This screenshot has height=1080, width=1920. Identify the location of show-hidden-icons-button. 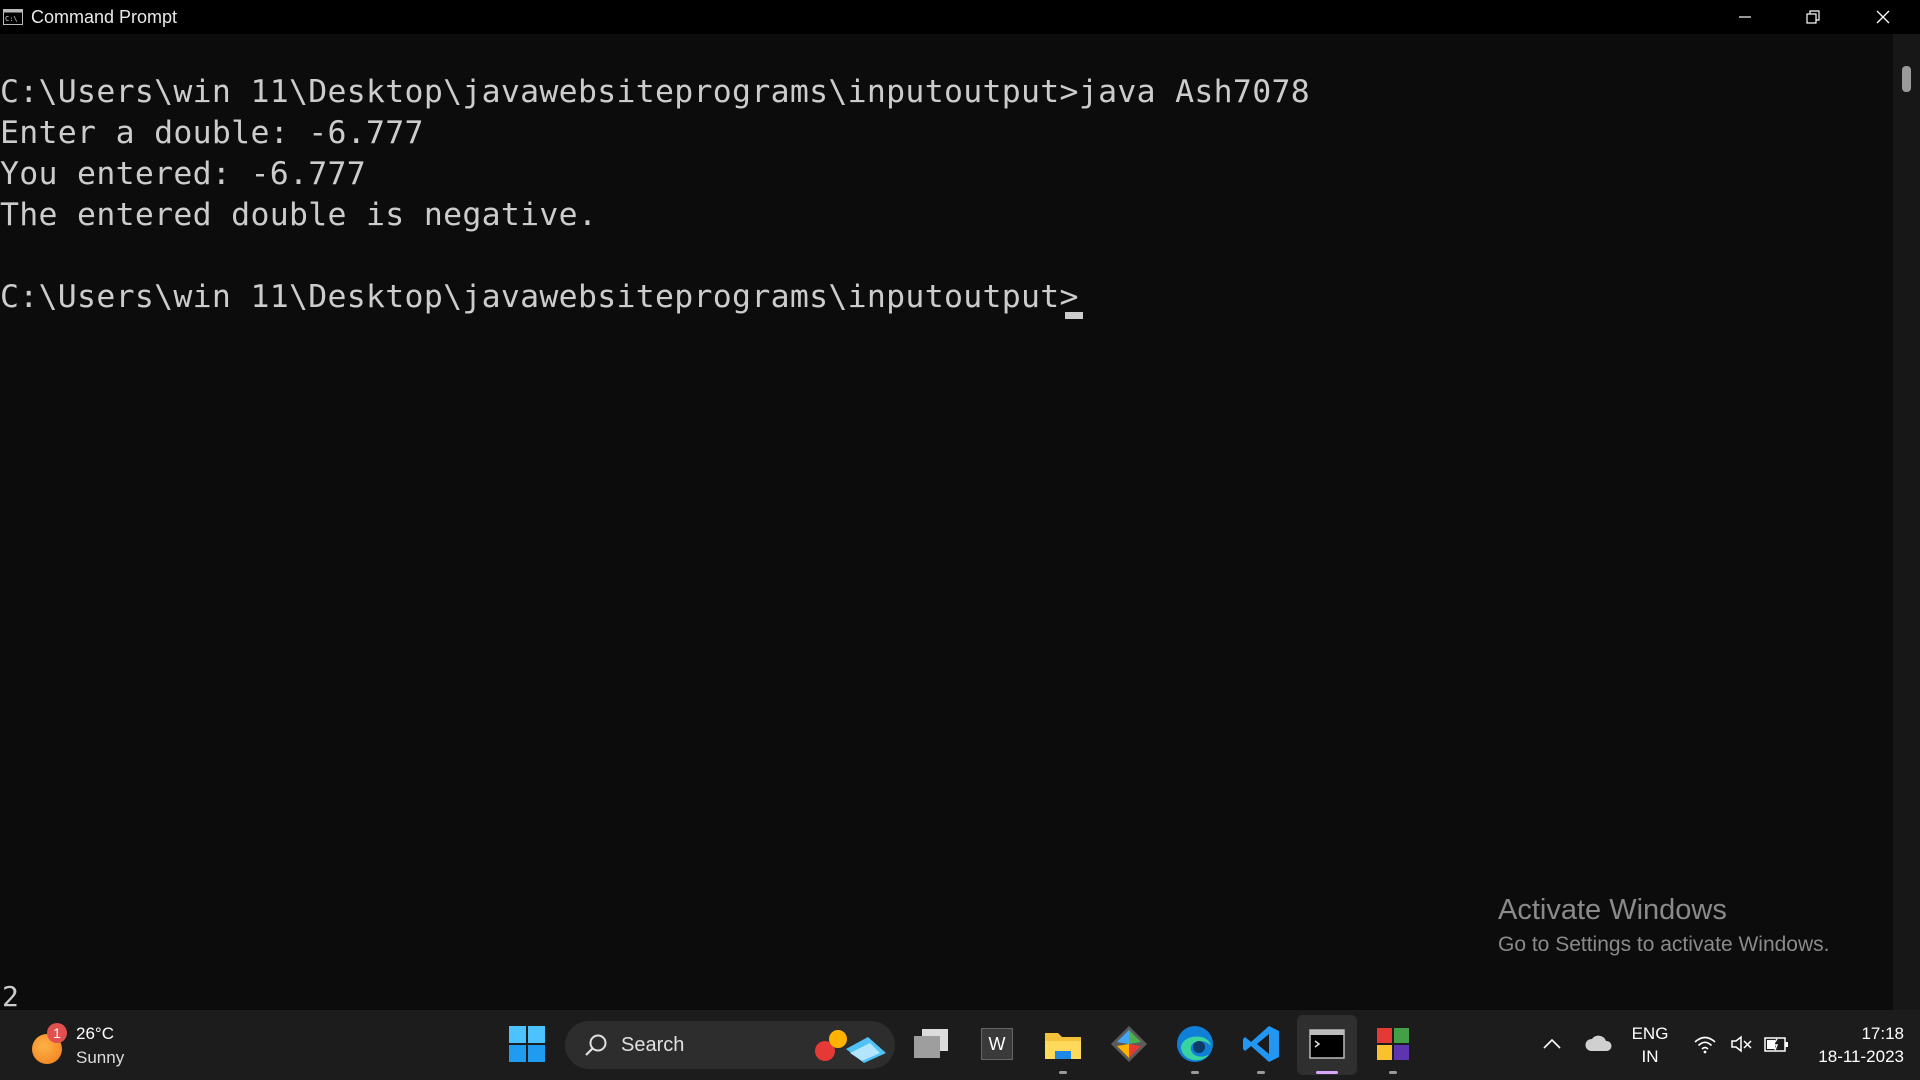
(1552, 1044).